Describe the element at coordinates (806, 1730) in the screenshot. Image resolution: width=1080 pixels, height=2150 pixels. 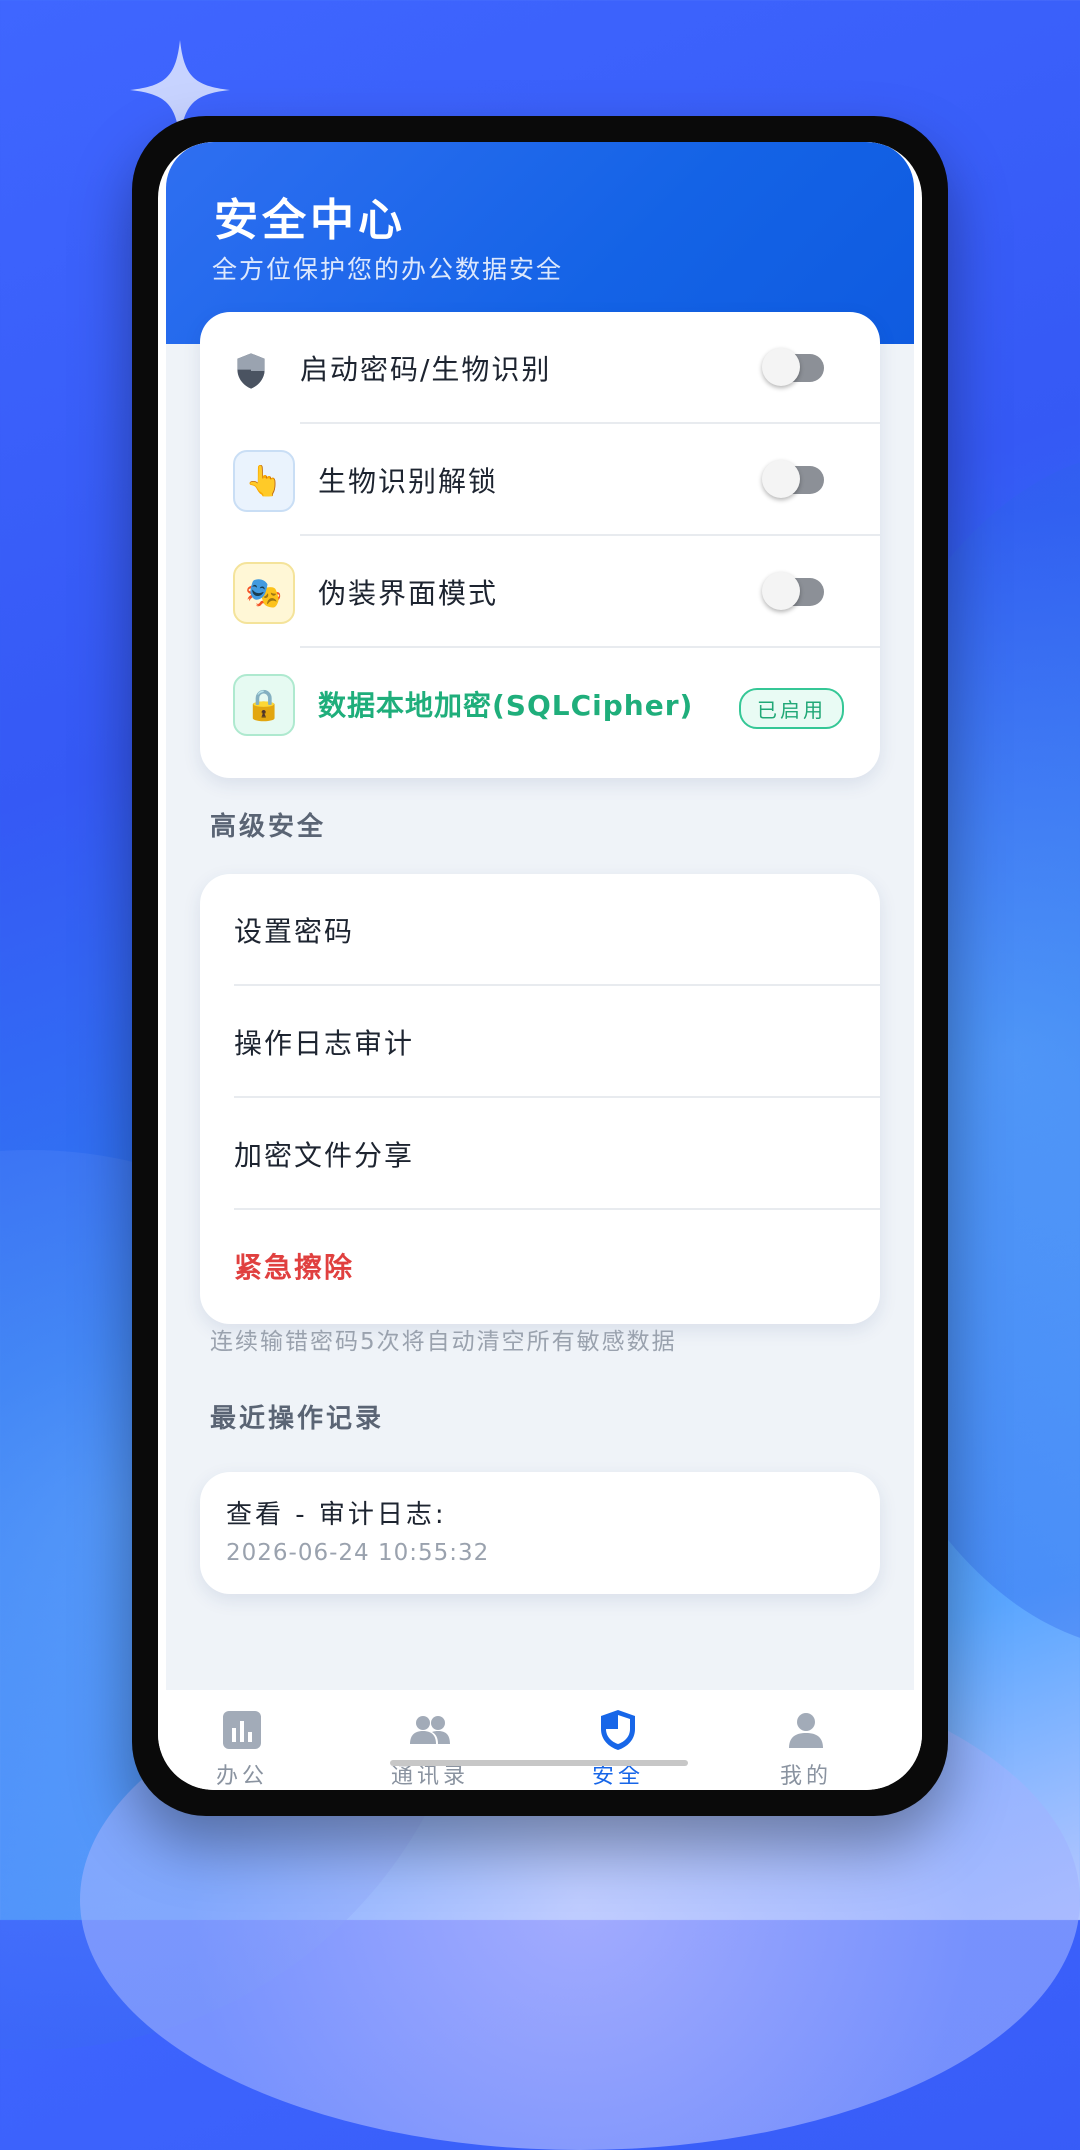
I see `person-icon` at that location.